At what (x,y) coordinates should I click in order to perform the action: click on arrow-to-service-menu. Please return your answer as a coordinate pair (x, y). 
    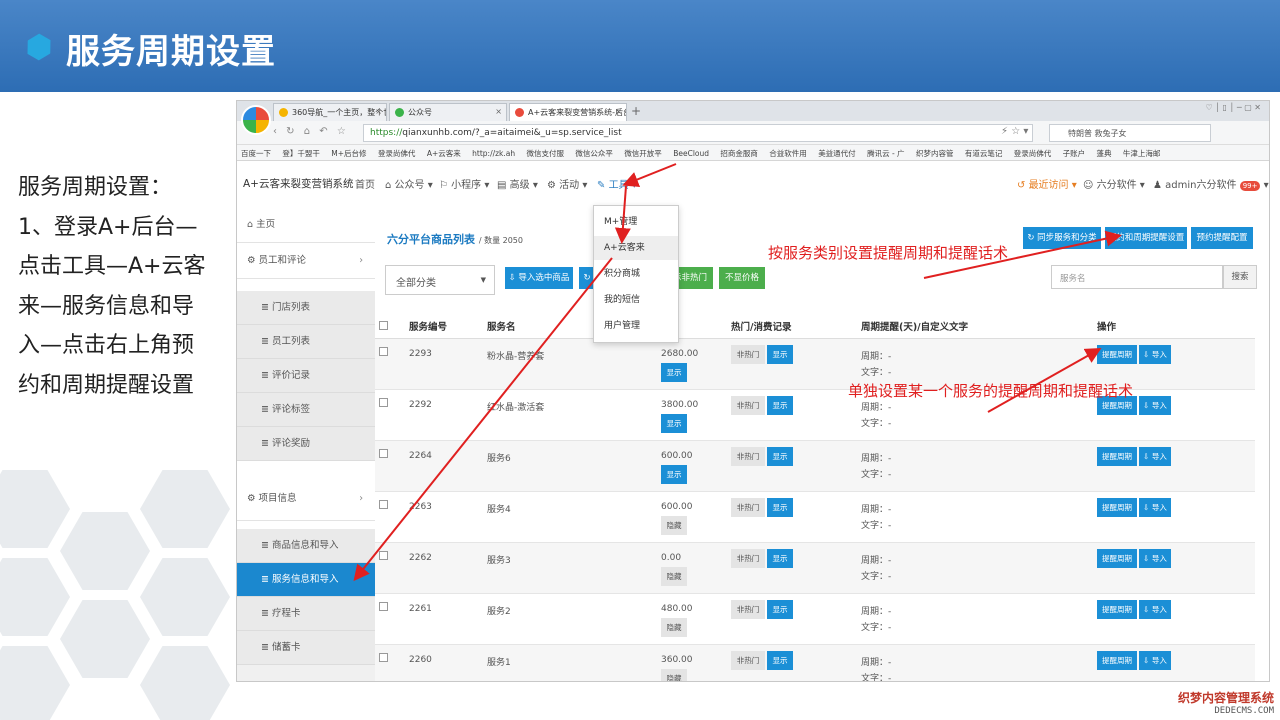
    Looking at the image, I should click on (483, 419).